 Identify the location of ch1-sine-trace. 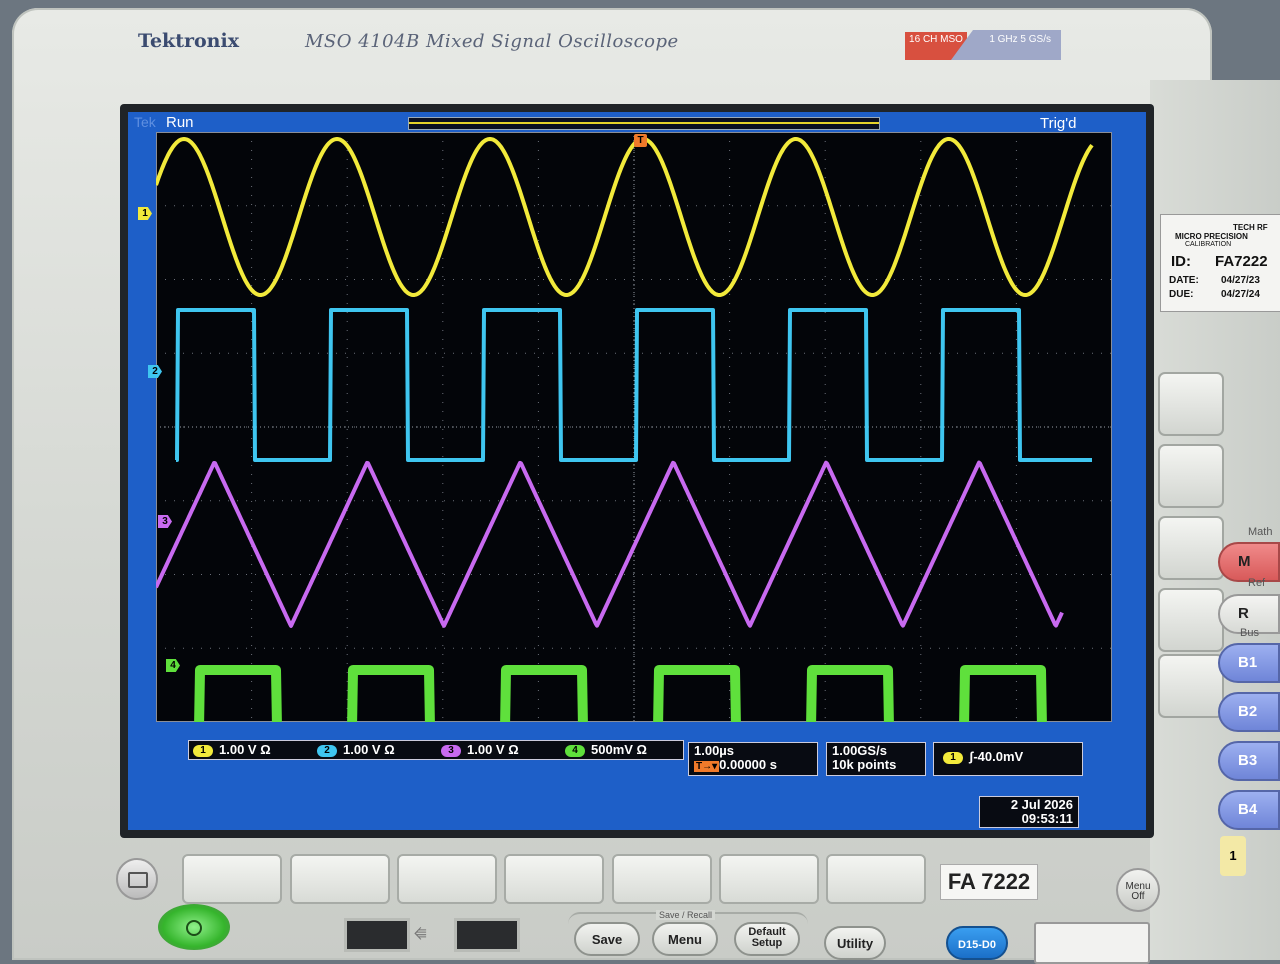
(625, 217).